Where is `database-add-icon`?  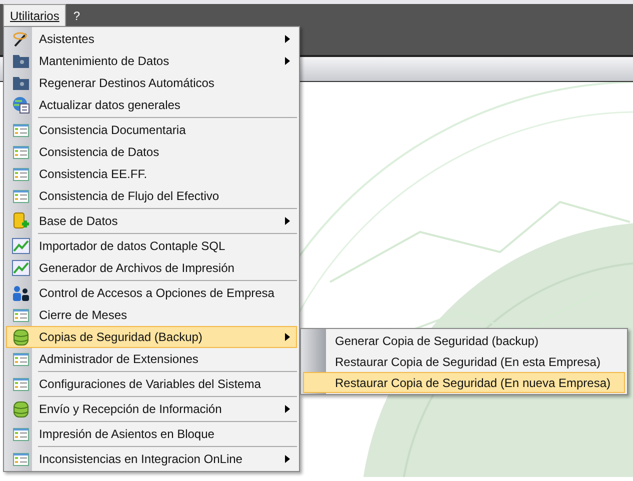
database-add-icon is located at coordinates (21, 221).